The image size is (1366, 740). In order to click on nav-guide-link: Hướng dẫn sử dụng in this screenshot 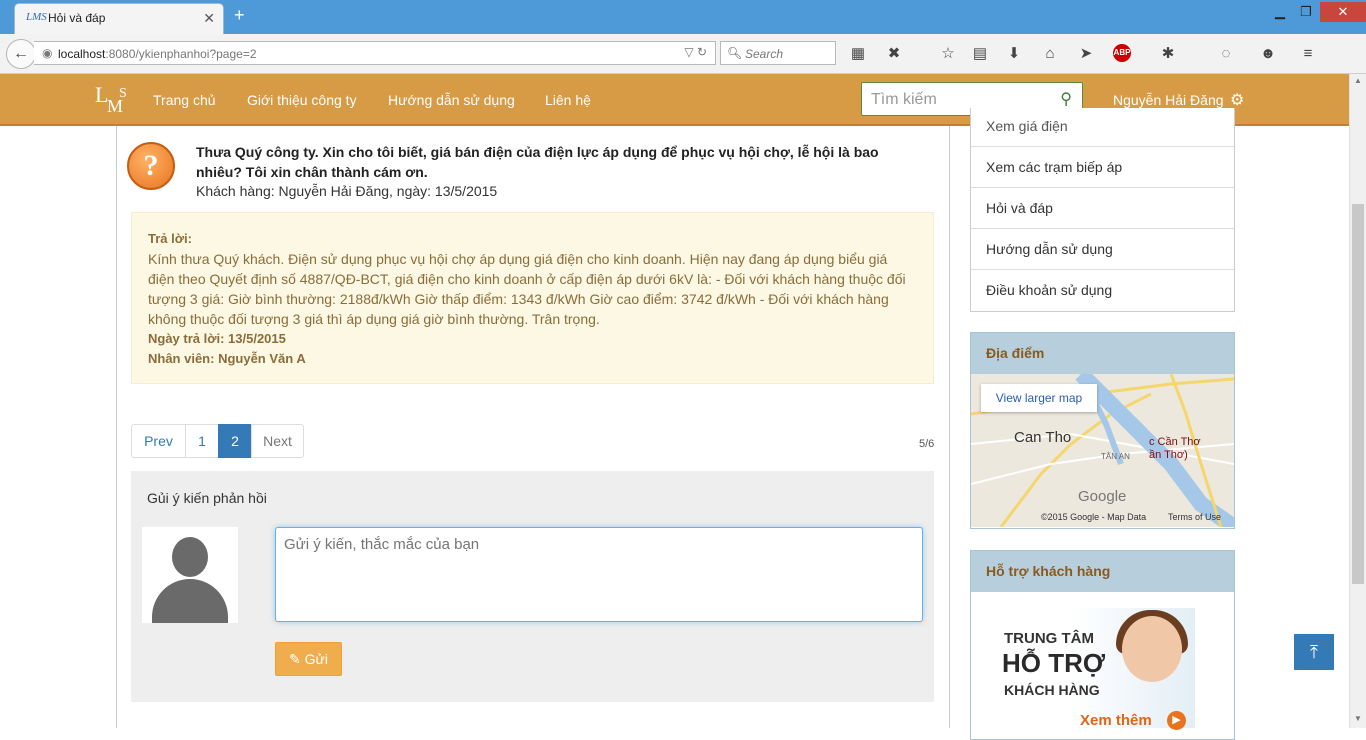, I will do `click(451, 100)`.